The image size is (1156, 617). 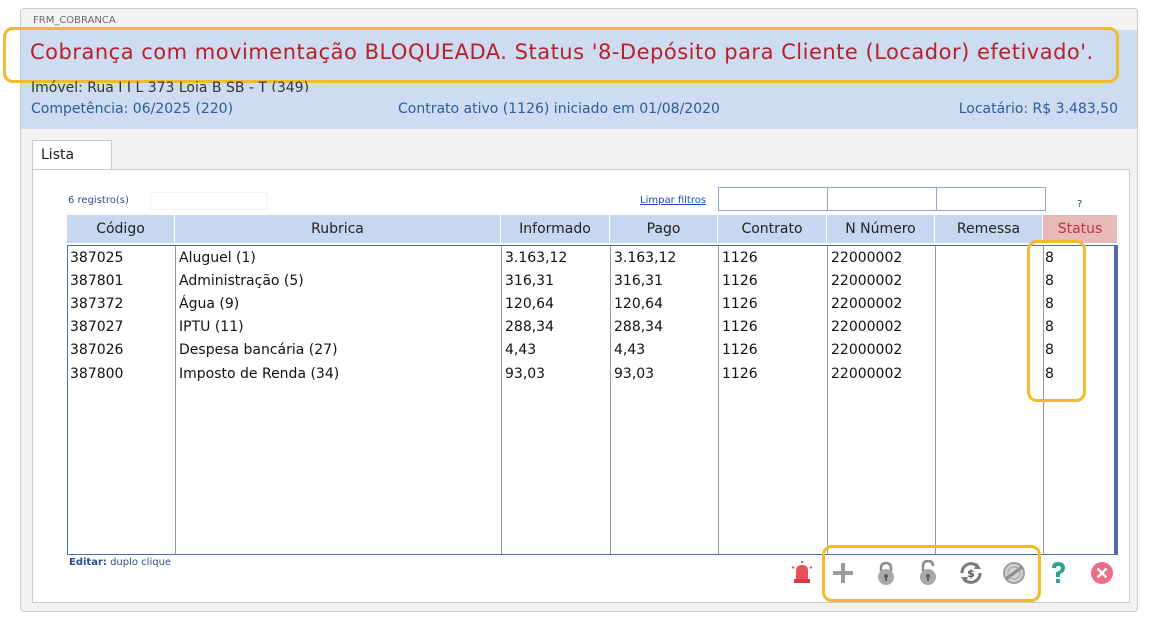 What do you see at coordinates (1080, 229) in the screenshot?
I see `column-header-status: Status` at bounding box center [1080, 229].